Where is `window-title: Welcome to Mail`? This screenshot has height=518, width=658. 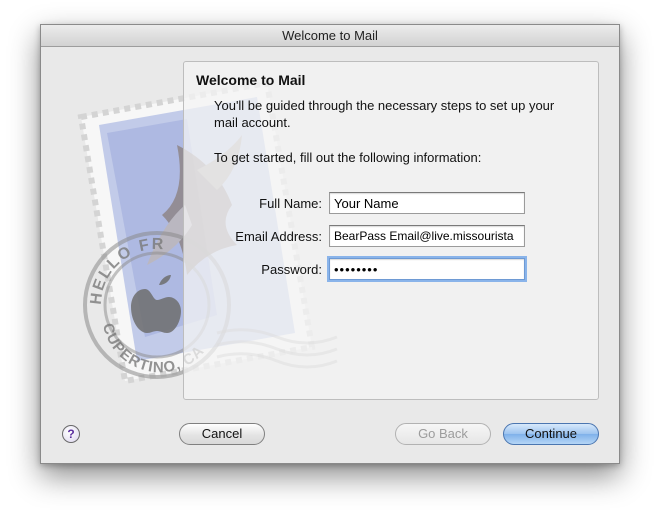 window-title: Welcome to Mail is located at coordinates (330, 36).